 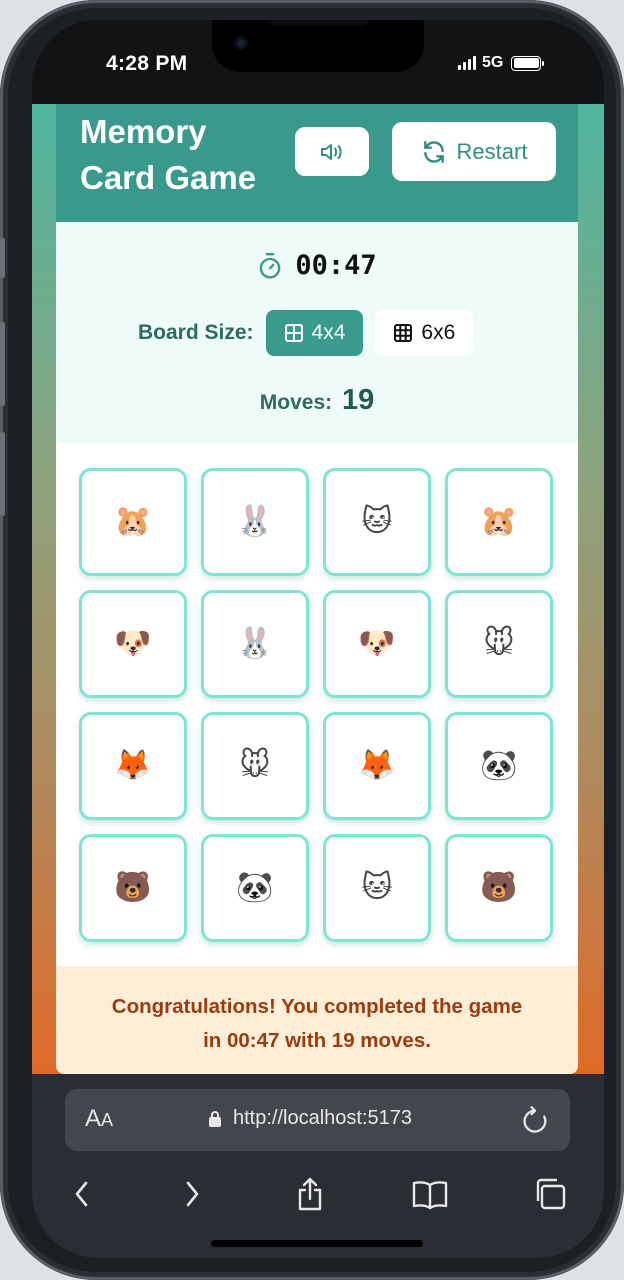 I want to click on refresh-icon, so click(x=433, y=151).